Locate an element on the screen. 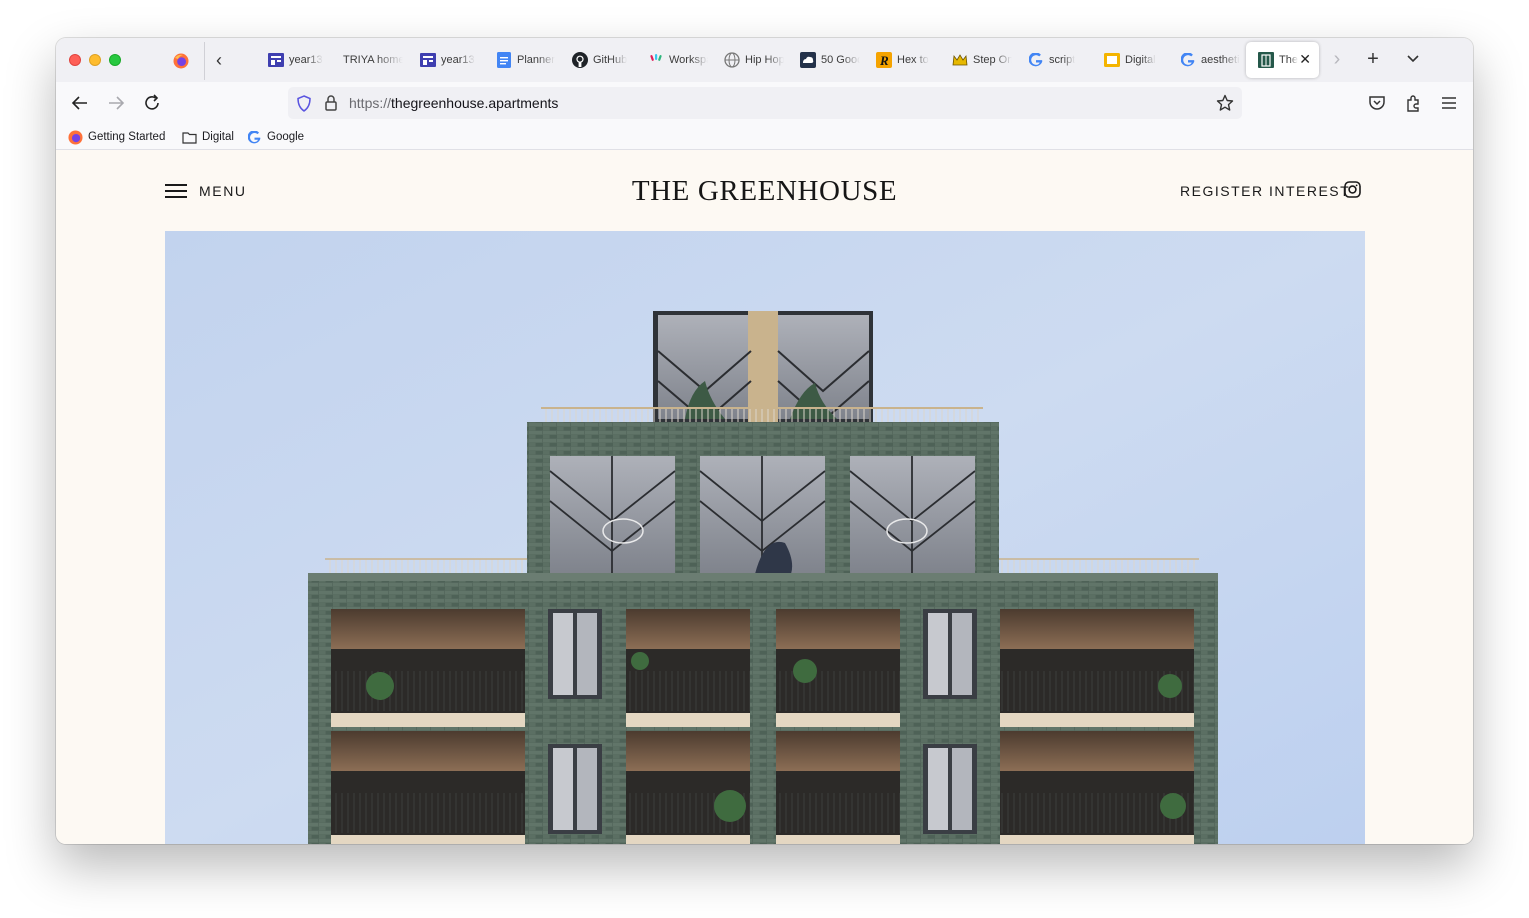  tab-label: Digital is located at coordinates (1140, 60).